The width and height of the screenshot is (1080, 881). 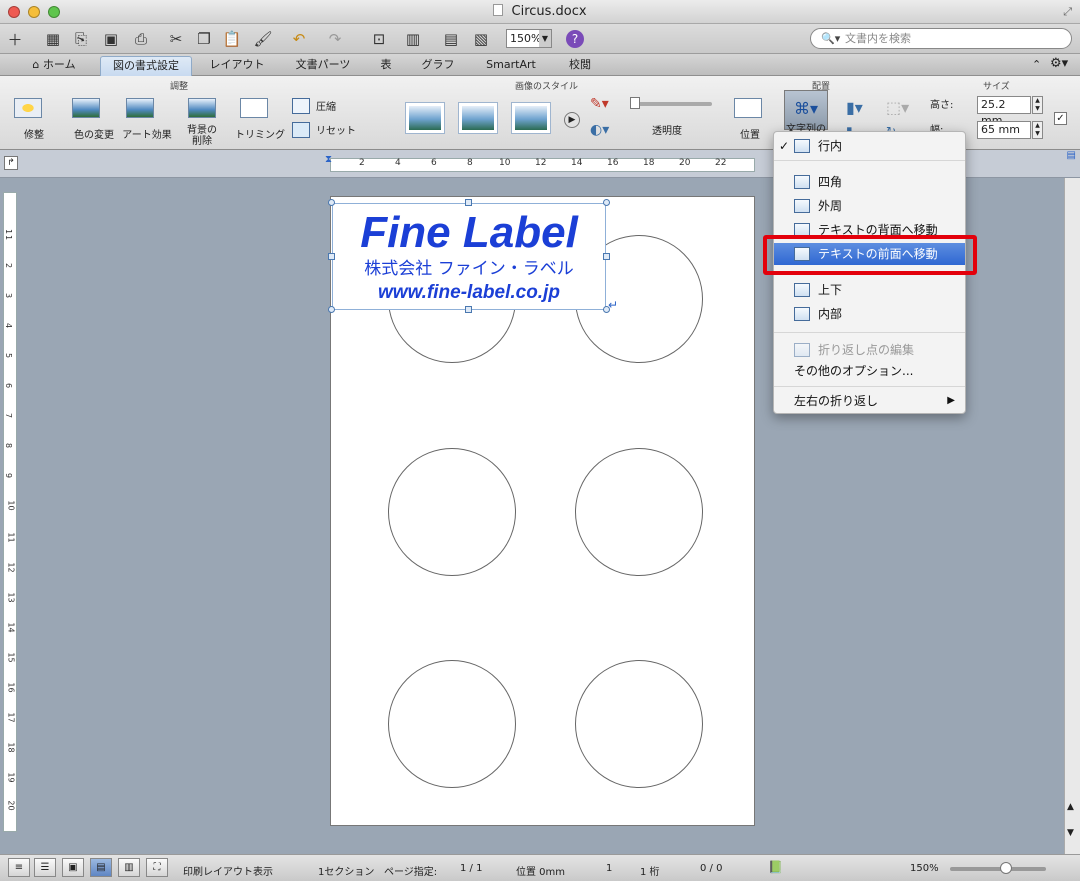 I want to click on toolbox-icon: ⊡, so click(x=379, y=39).